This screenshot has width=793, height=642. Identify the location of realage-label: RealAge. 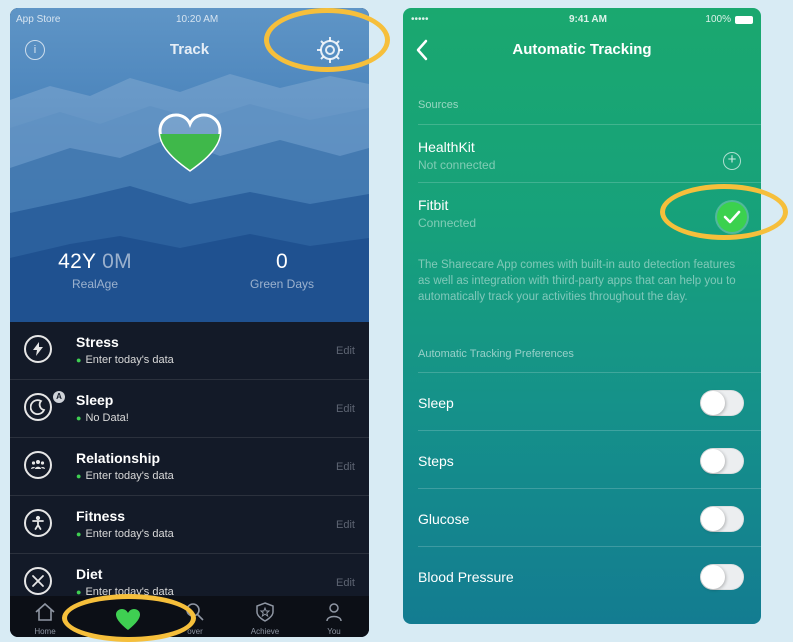
(95, 284).